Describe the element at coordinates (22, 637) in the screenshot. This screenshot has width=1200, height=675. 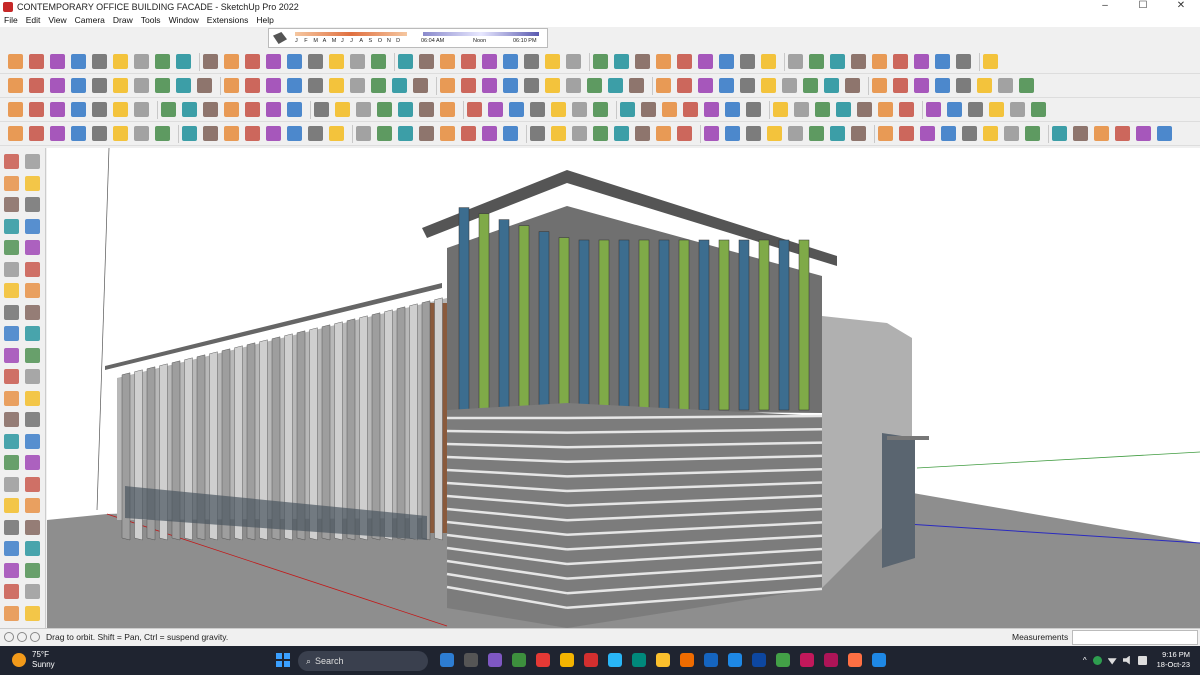
I see `credits-icon` at that location.